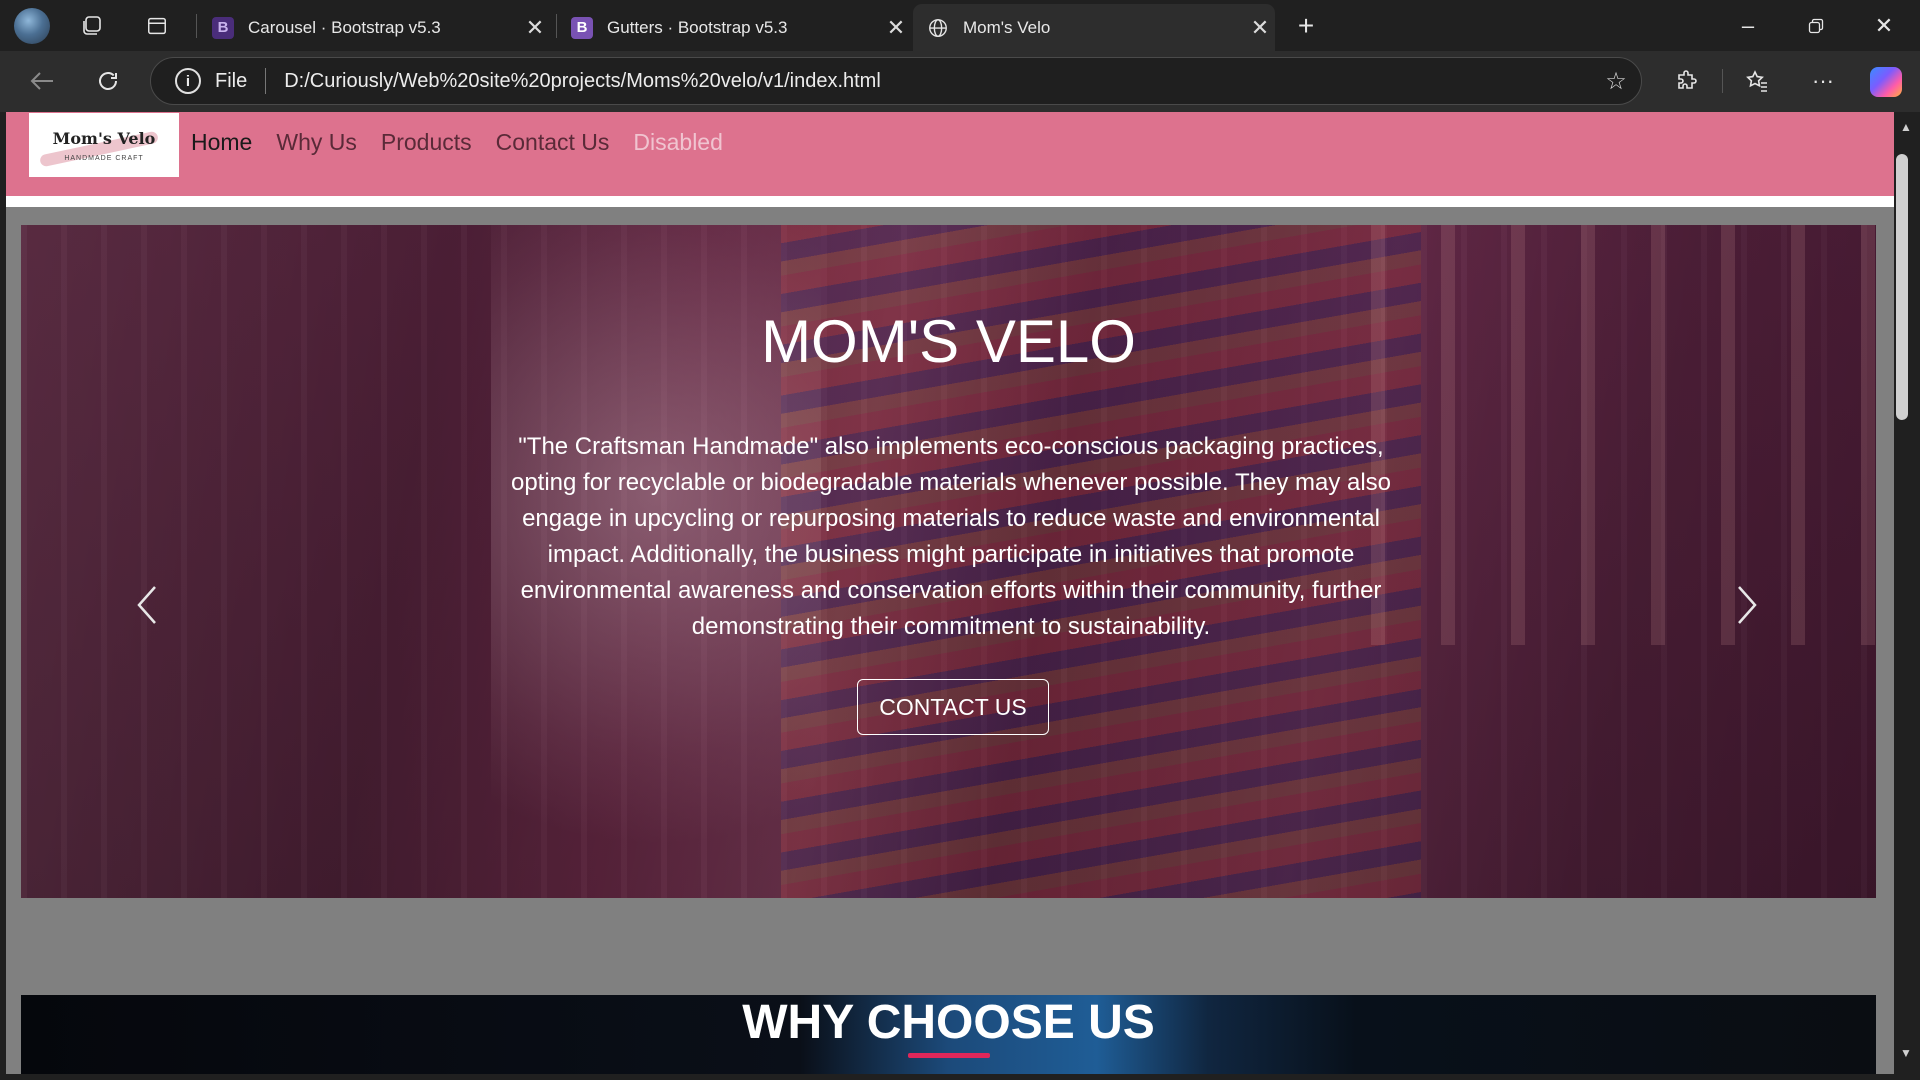 The width and height of the screenshot is (1920, 1080). I want to click on why-title-underline, so click(949, 1055).